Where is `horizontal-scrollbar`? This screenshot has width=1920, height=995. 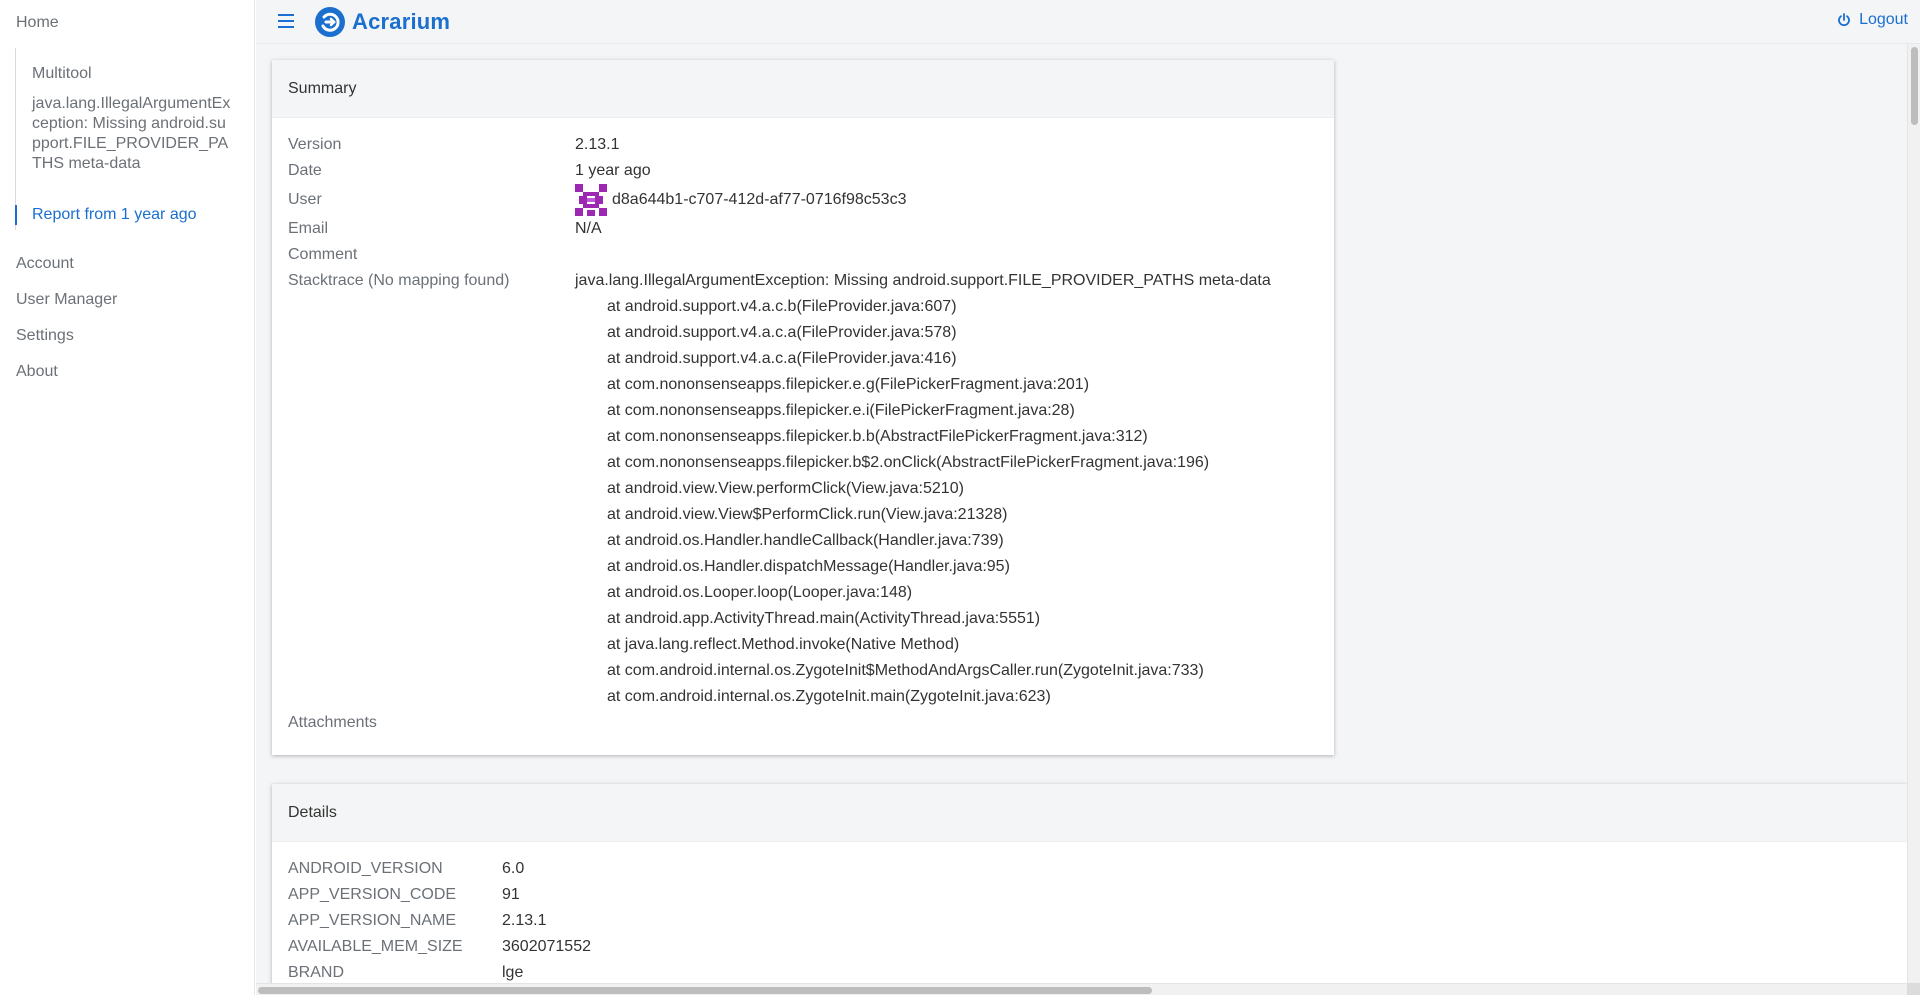 horizontal-scrollbar is located at coordinates (1081, 989).